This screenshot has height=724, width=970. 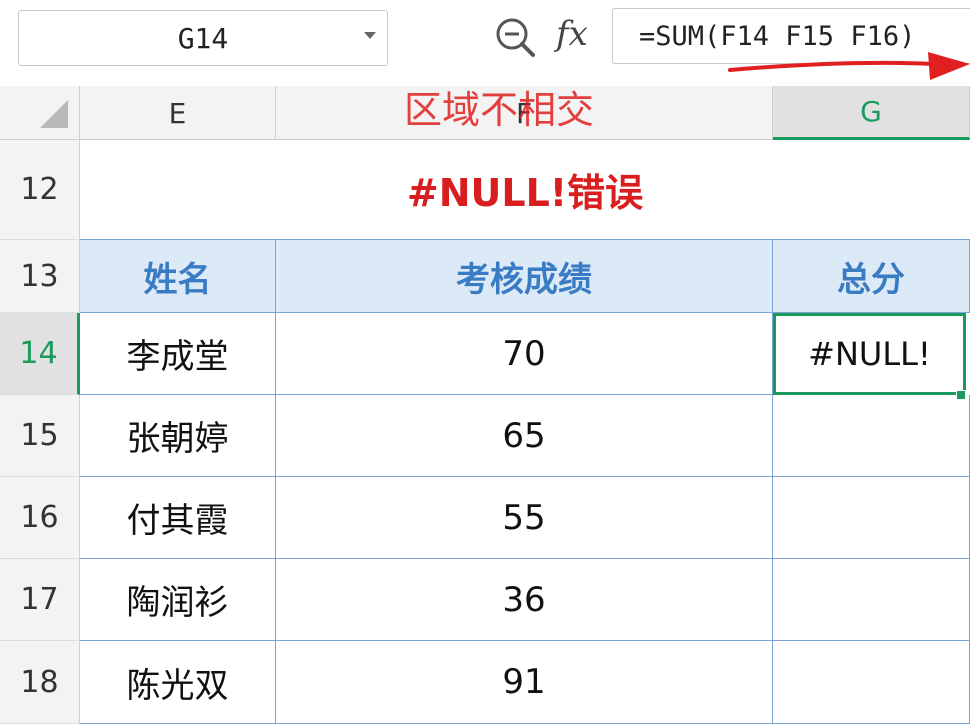 I want to click on cell-score: 55, so click(x=524, y=518).